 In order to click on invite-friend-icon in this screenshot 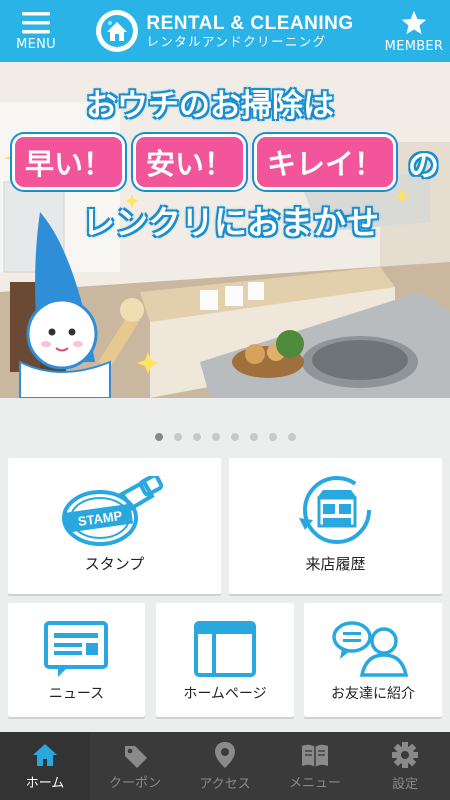, I will do `click(370, 649)`.